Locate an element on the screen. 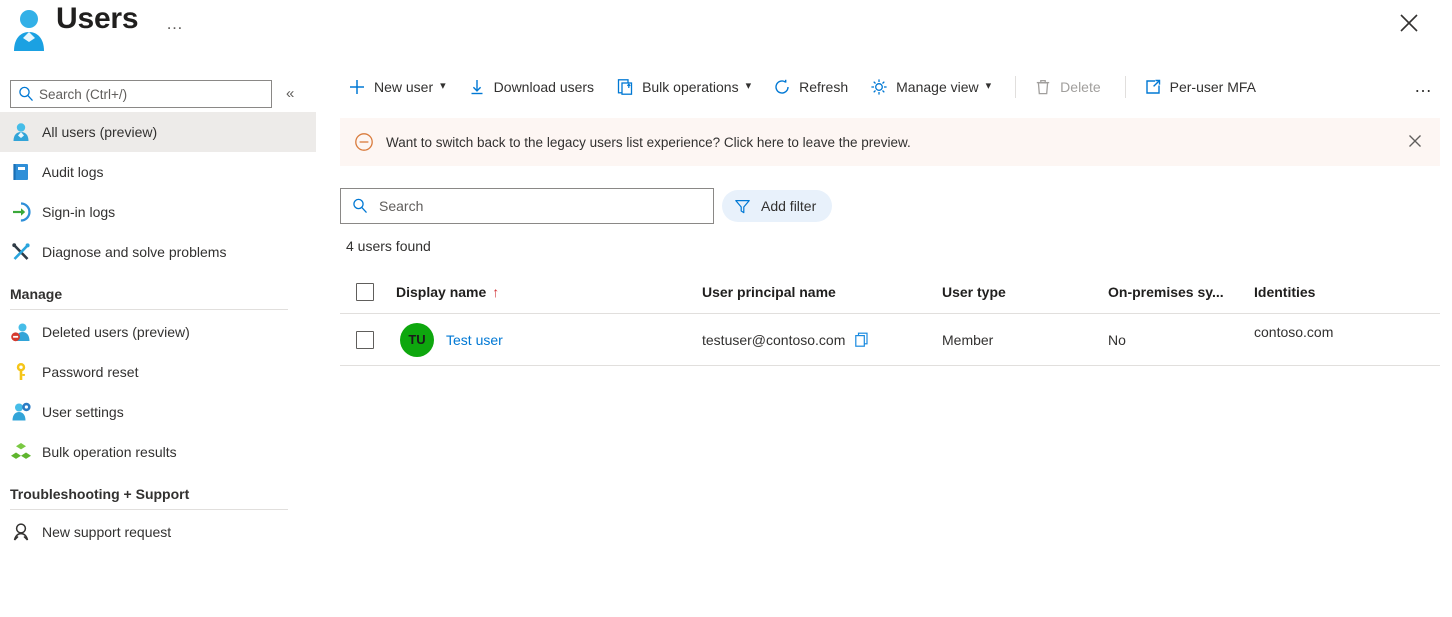  banner-close-icon is located at coordinates (1415, 141).